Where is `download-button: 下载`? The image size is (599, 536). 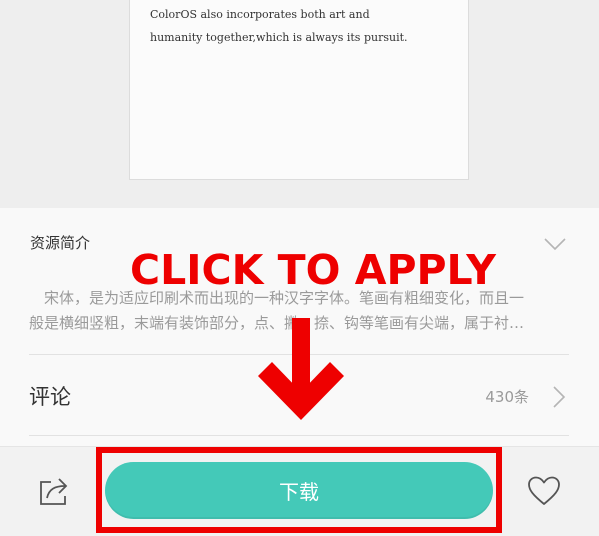 download-button: 下载 is located at coordinates (299, 490).